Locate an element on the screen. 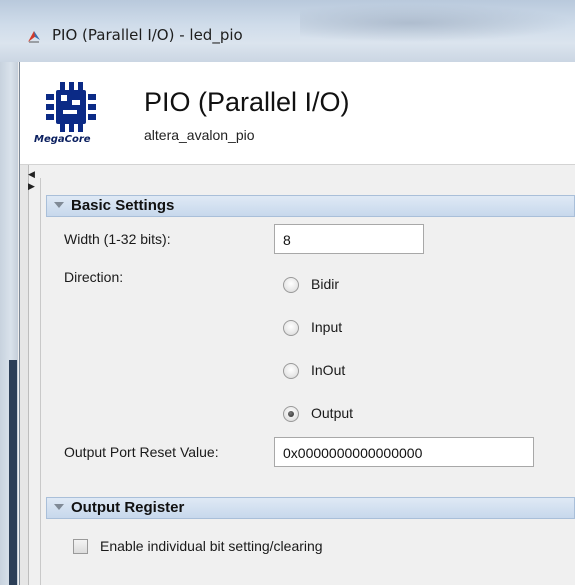  direction-bidir-radio is located at coordinates (291, 285).